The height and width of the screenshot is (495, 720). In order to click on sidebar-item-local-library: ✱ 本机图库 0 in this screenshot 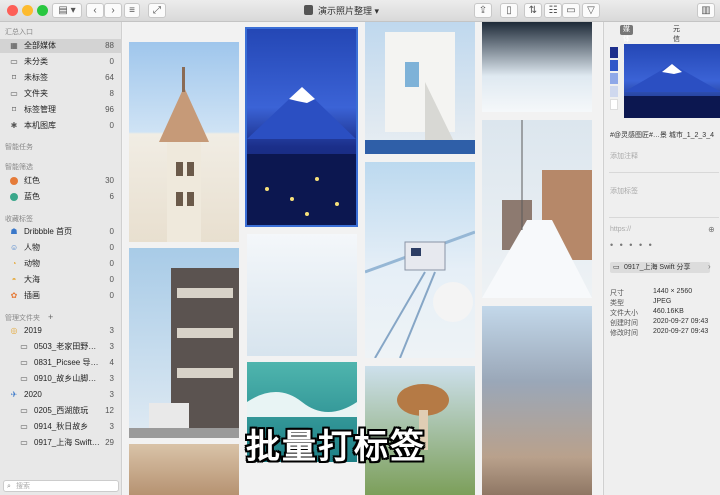, I will do `click(61, 126)`.